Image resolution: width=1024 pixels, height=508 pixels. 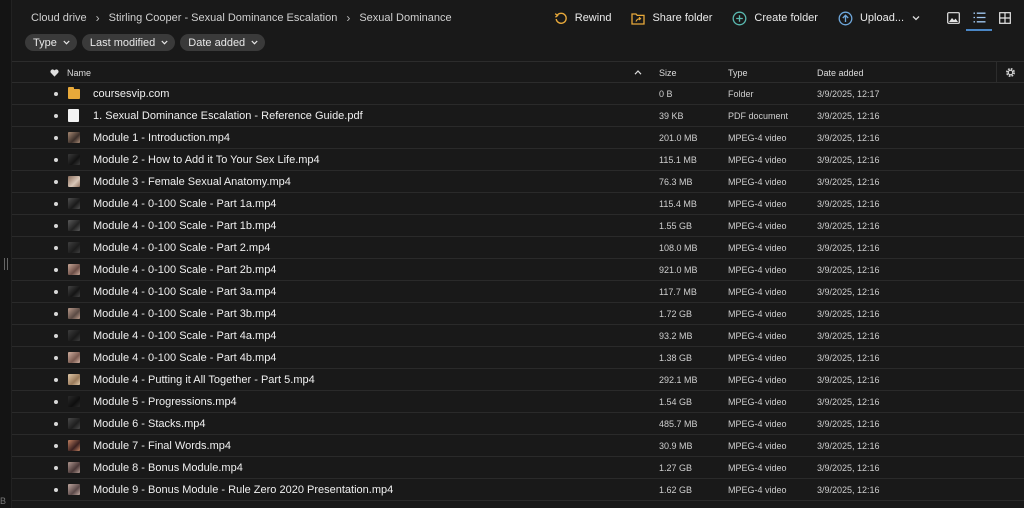 I want to click on pdf-file-icon, so click(x=73, y=115).